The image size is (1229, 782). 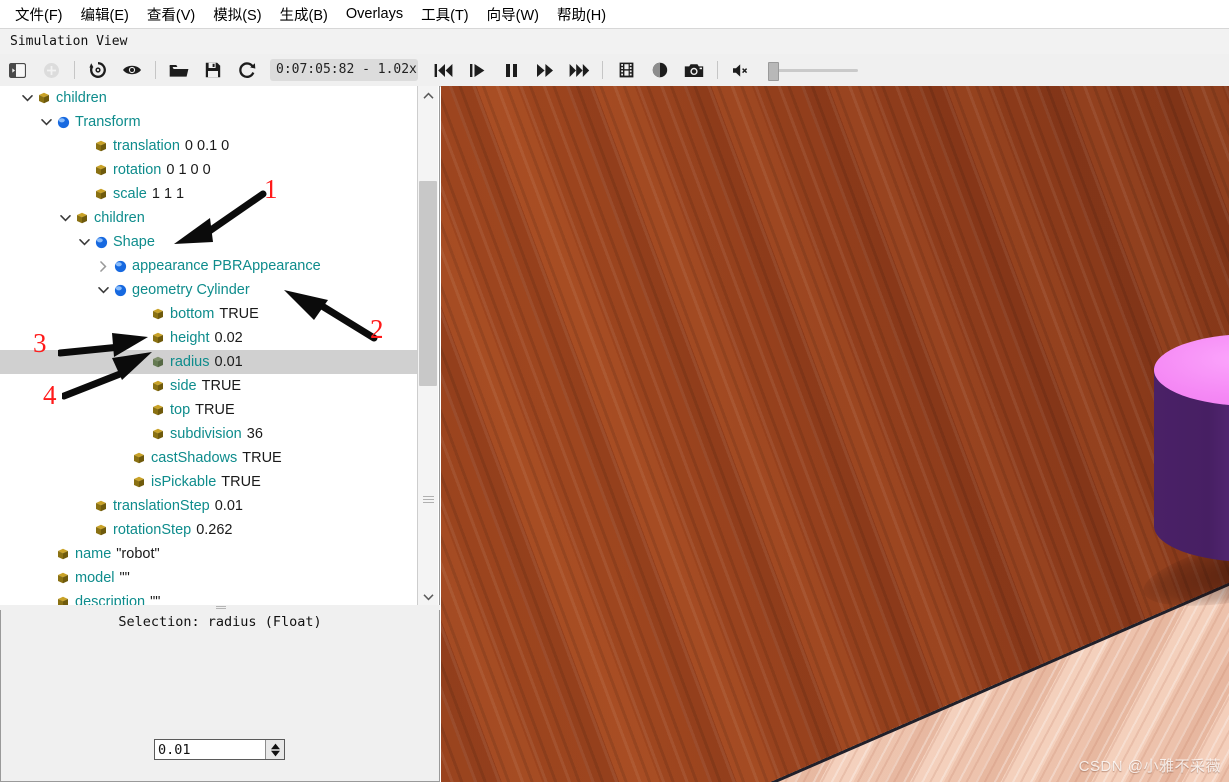 What do you see at coordinates (179, 70) in the screenshot?
I see `open-folder-icon` at bounding box center [179, 70].